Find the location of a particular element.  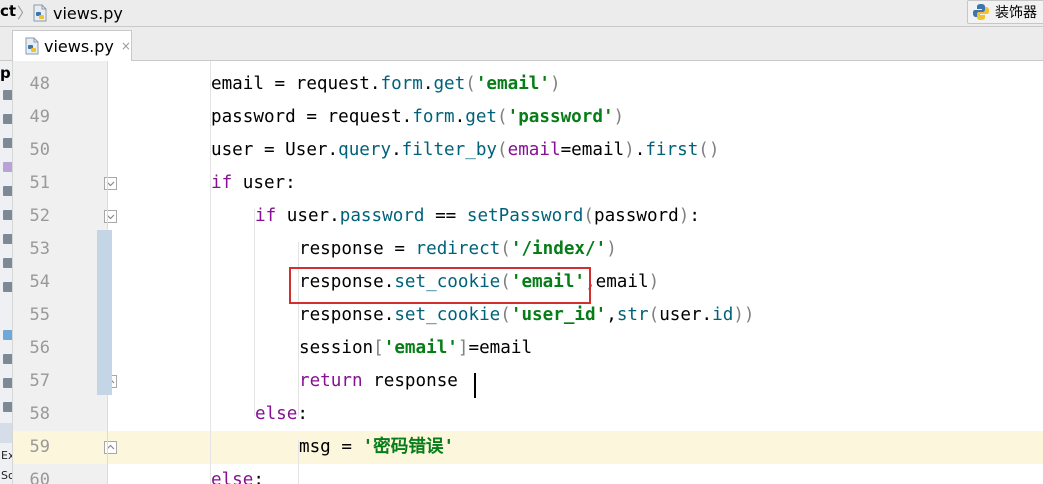

line-number: 54 is located at coordinates (39, 282).